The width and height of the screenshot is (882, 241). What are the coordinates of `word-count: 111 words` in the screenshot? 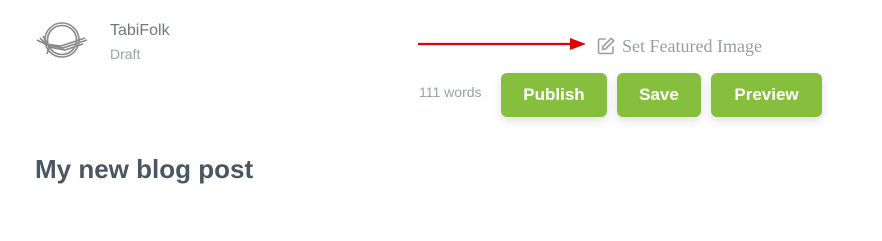 It's located at (450, 92).